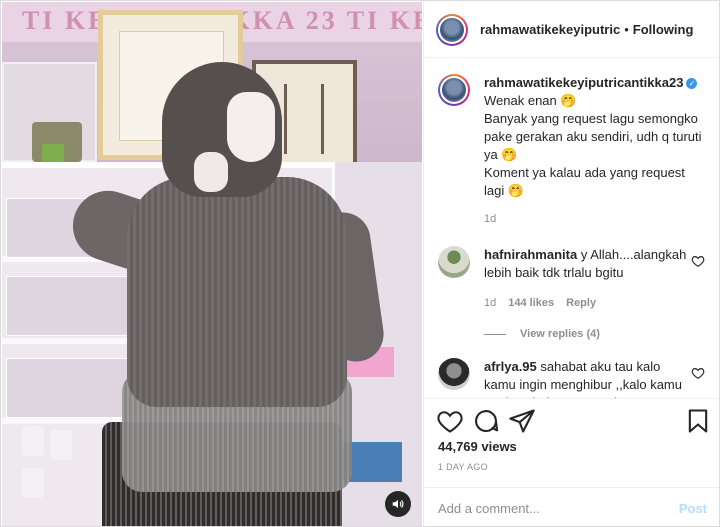 The width and height of the screenshot is (720, 527). Describe the element at coordinates (450, 421) in the screenshot. I see `heart-icon` at that location.